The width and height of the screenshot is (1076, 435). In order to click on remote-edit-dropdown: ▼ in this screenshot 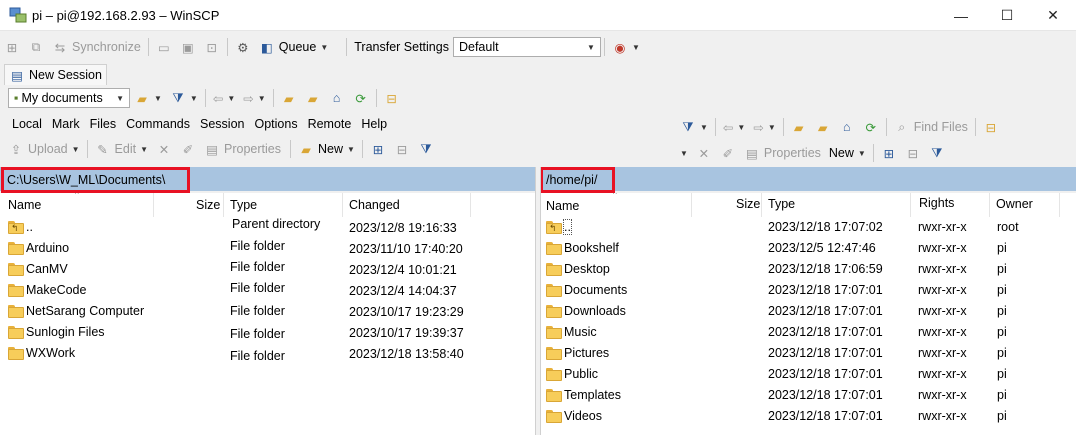, I will do `click(684, 153)`.